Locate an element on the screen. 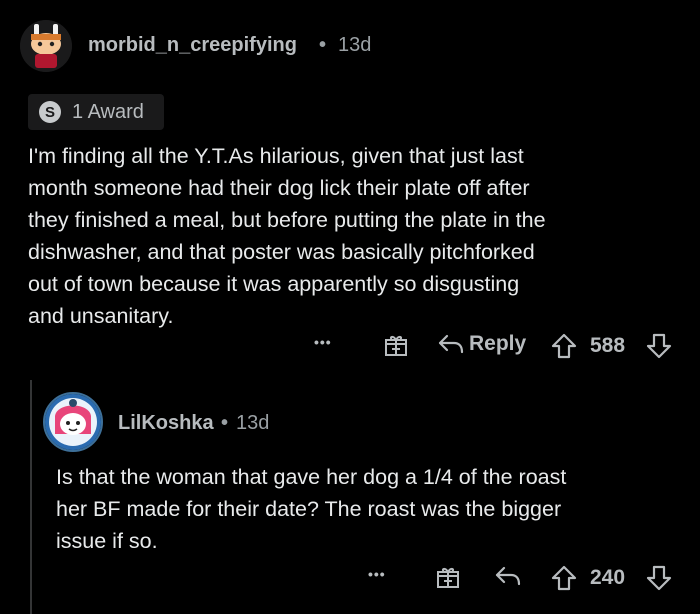 The image size is (700, 614). award-badge: S 1 Award is located at coordinates (96, 112).